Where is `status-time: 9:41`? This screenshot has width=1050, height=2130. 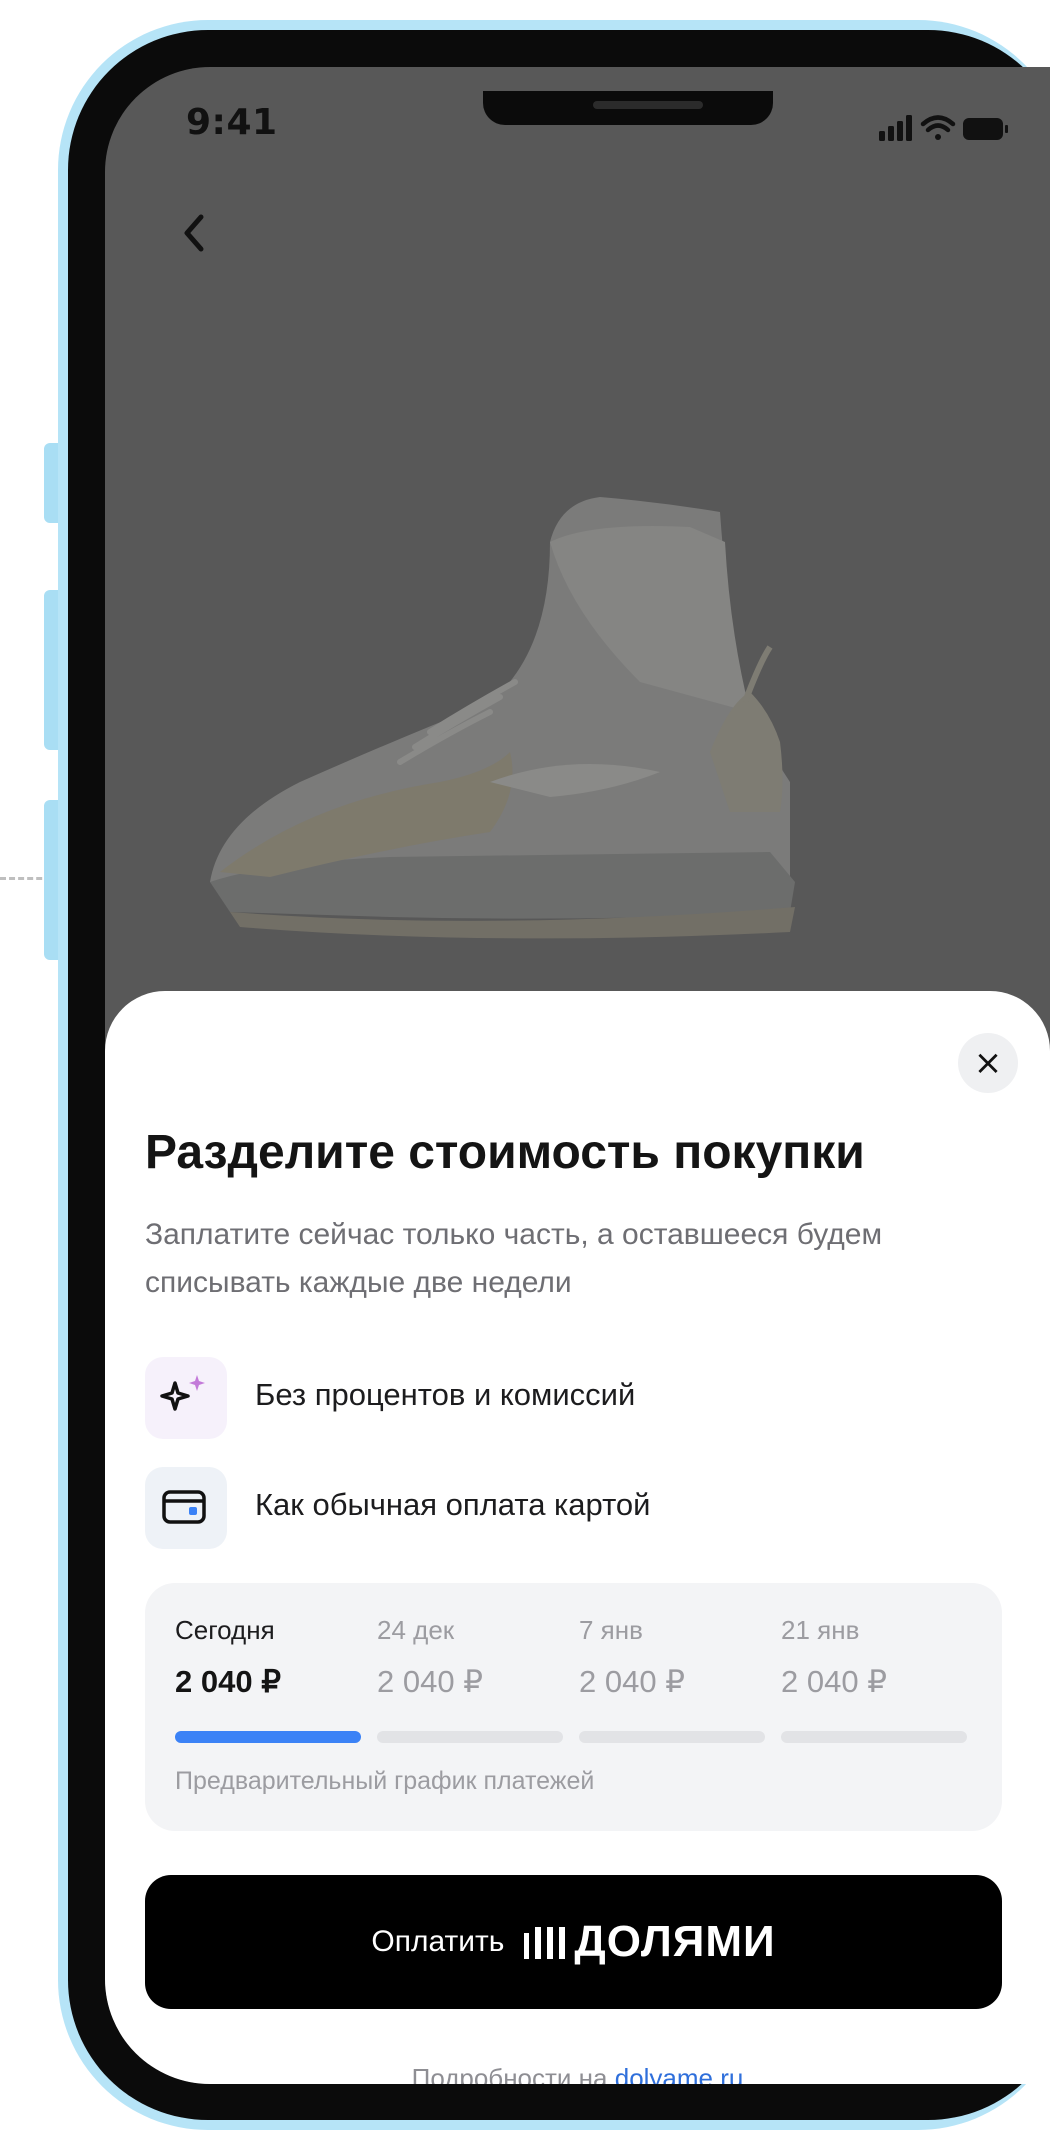
status-time: 9:41 is located at coordinates (232, 122).